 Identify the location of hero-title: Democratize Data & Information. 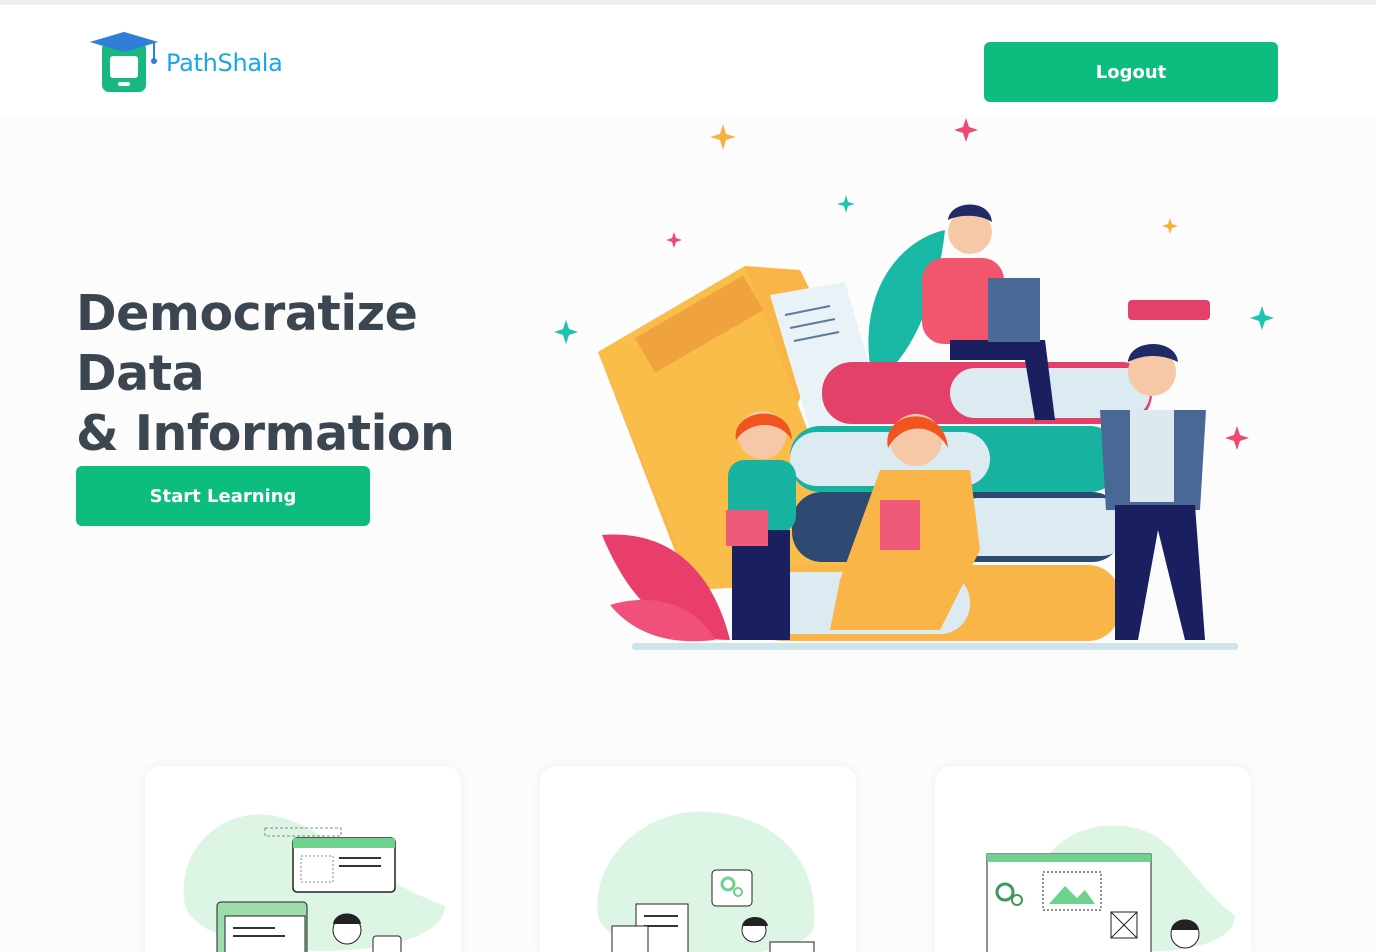
(316, 374).